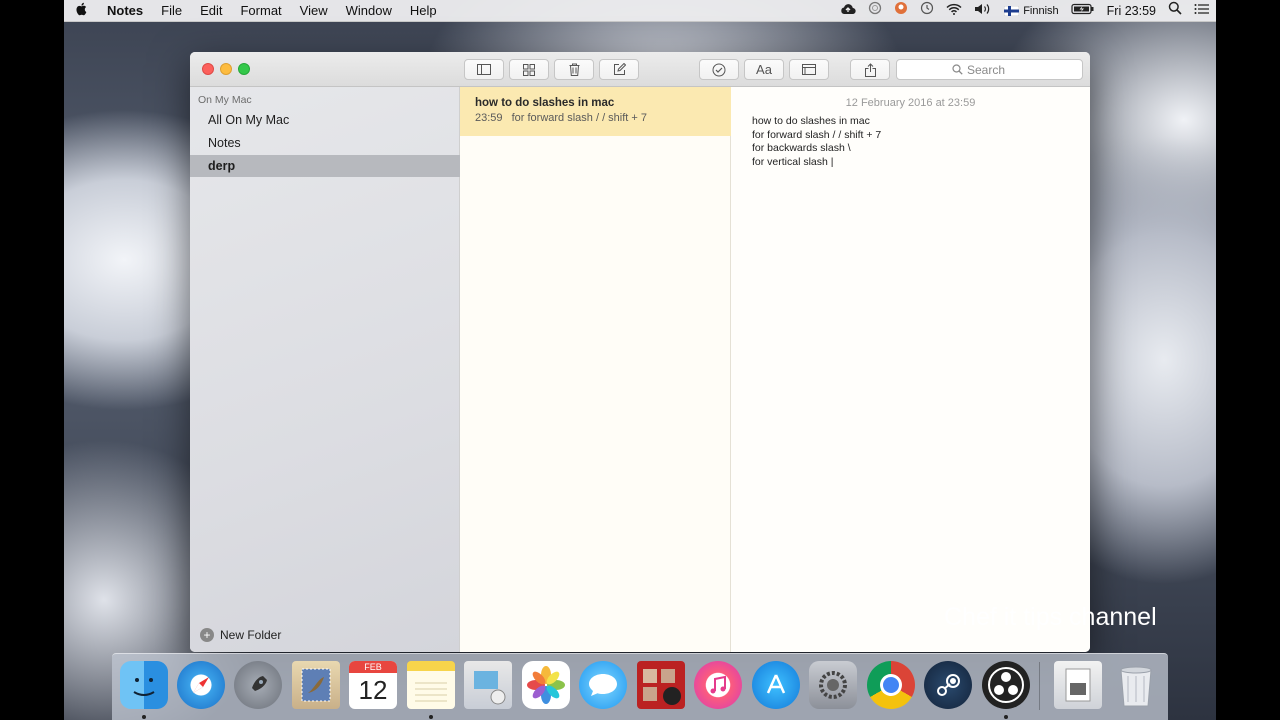  I want to click on wifi-icon, so click(954, 11).